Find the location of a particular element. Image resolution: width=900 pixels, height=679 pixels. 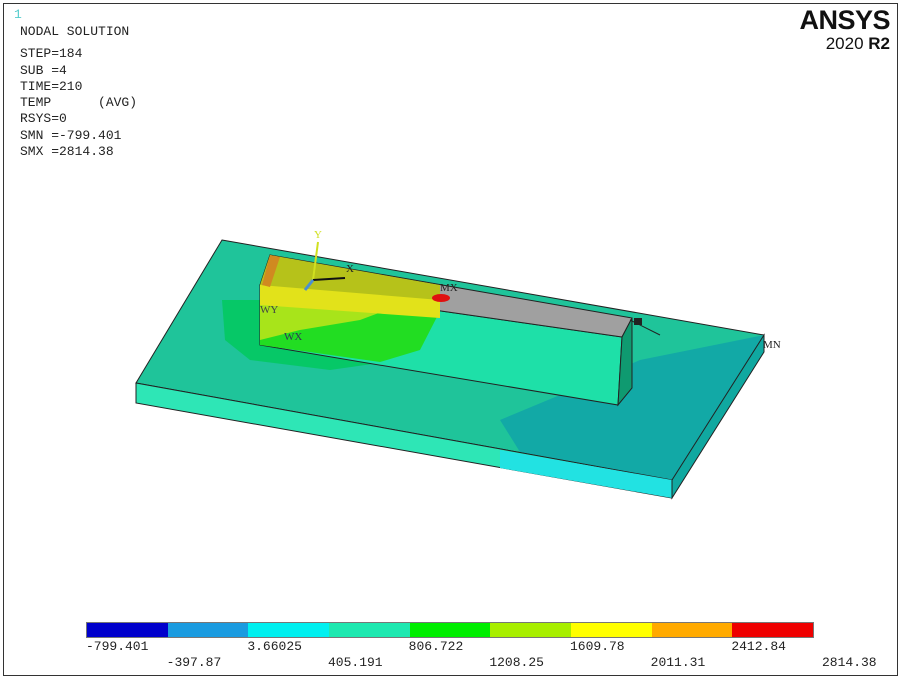

legend-label: 2412.84 is located at coordinates (758, 646).